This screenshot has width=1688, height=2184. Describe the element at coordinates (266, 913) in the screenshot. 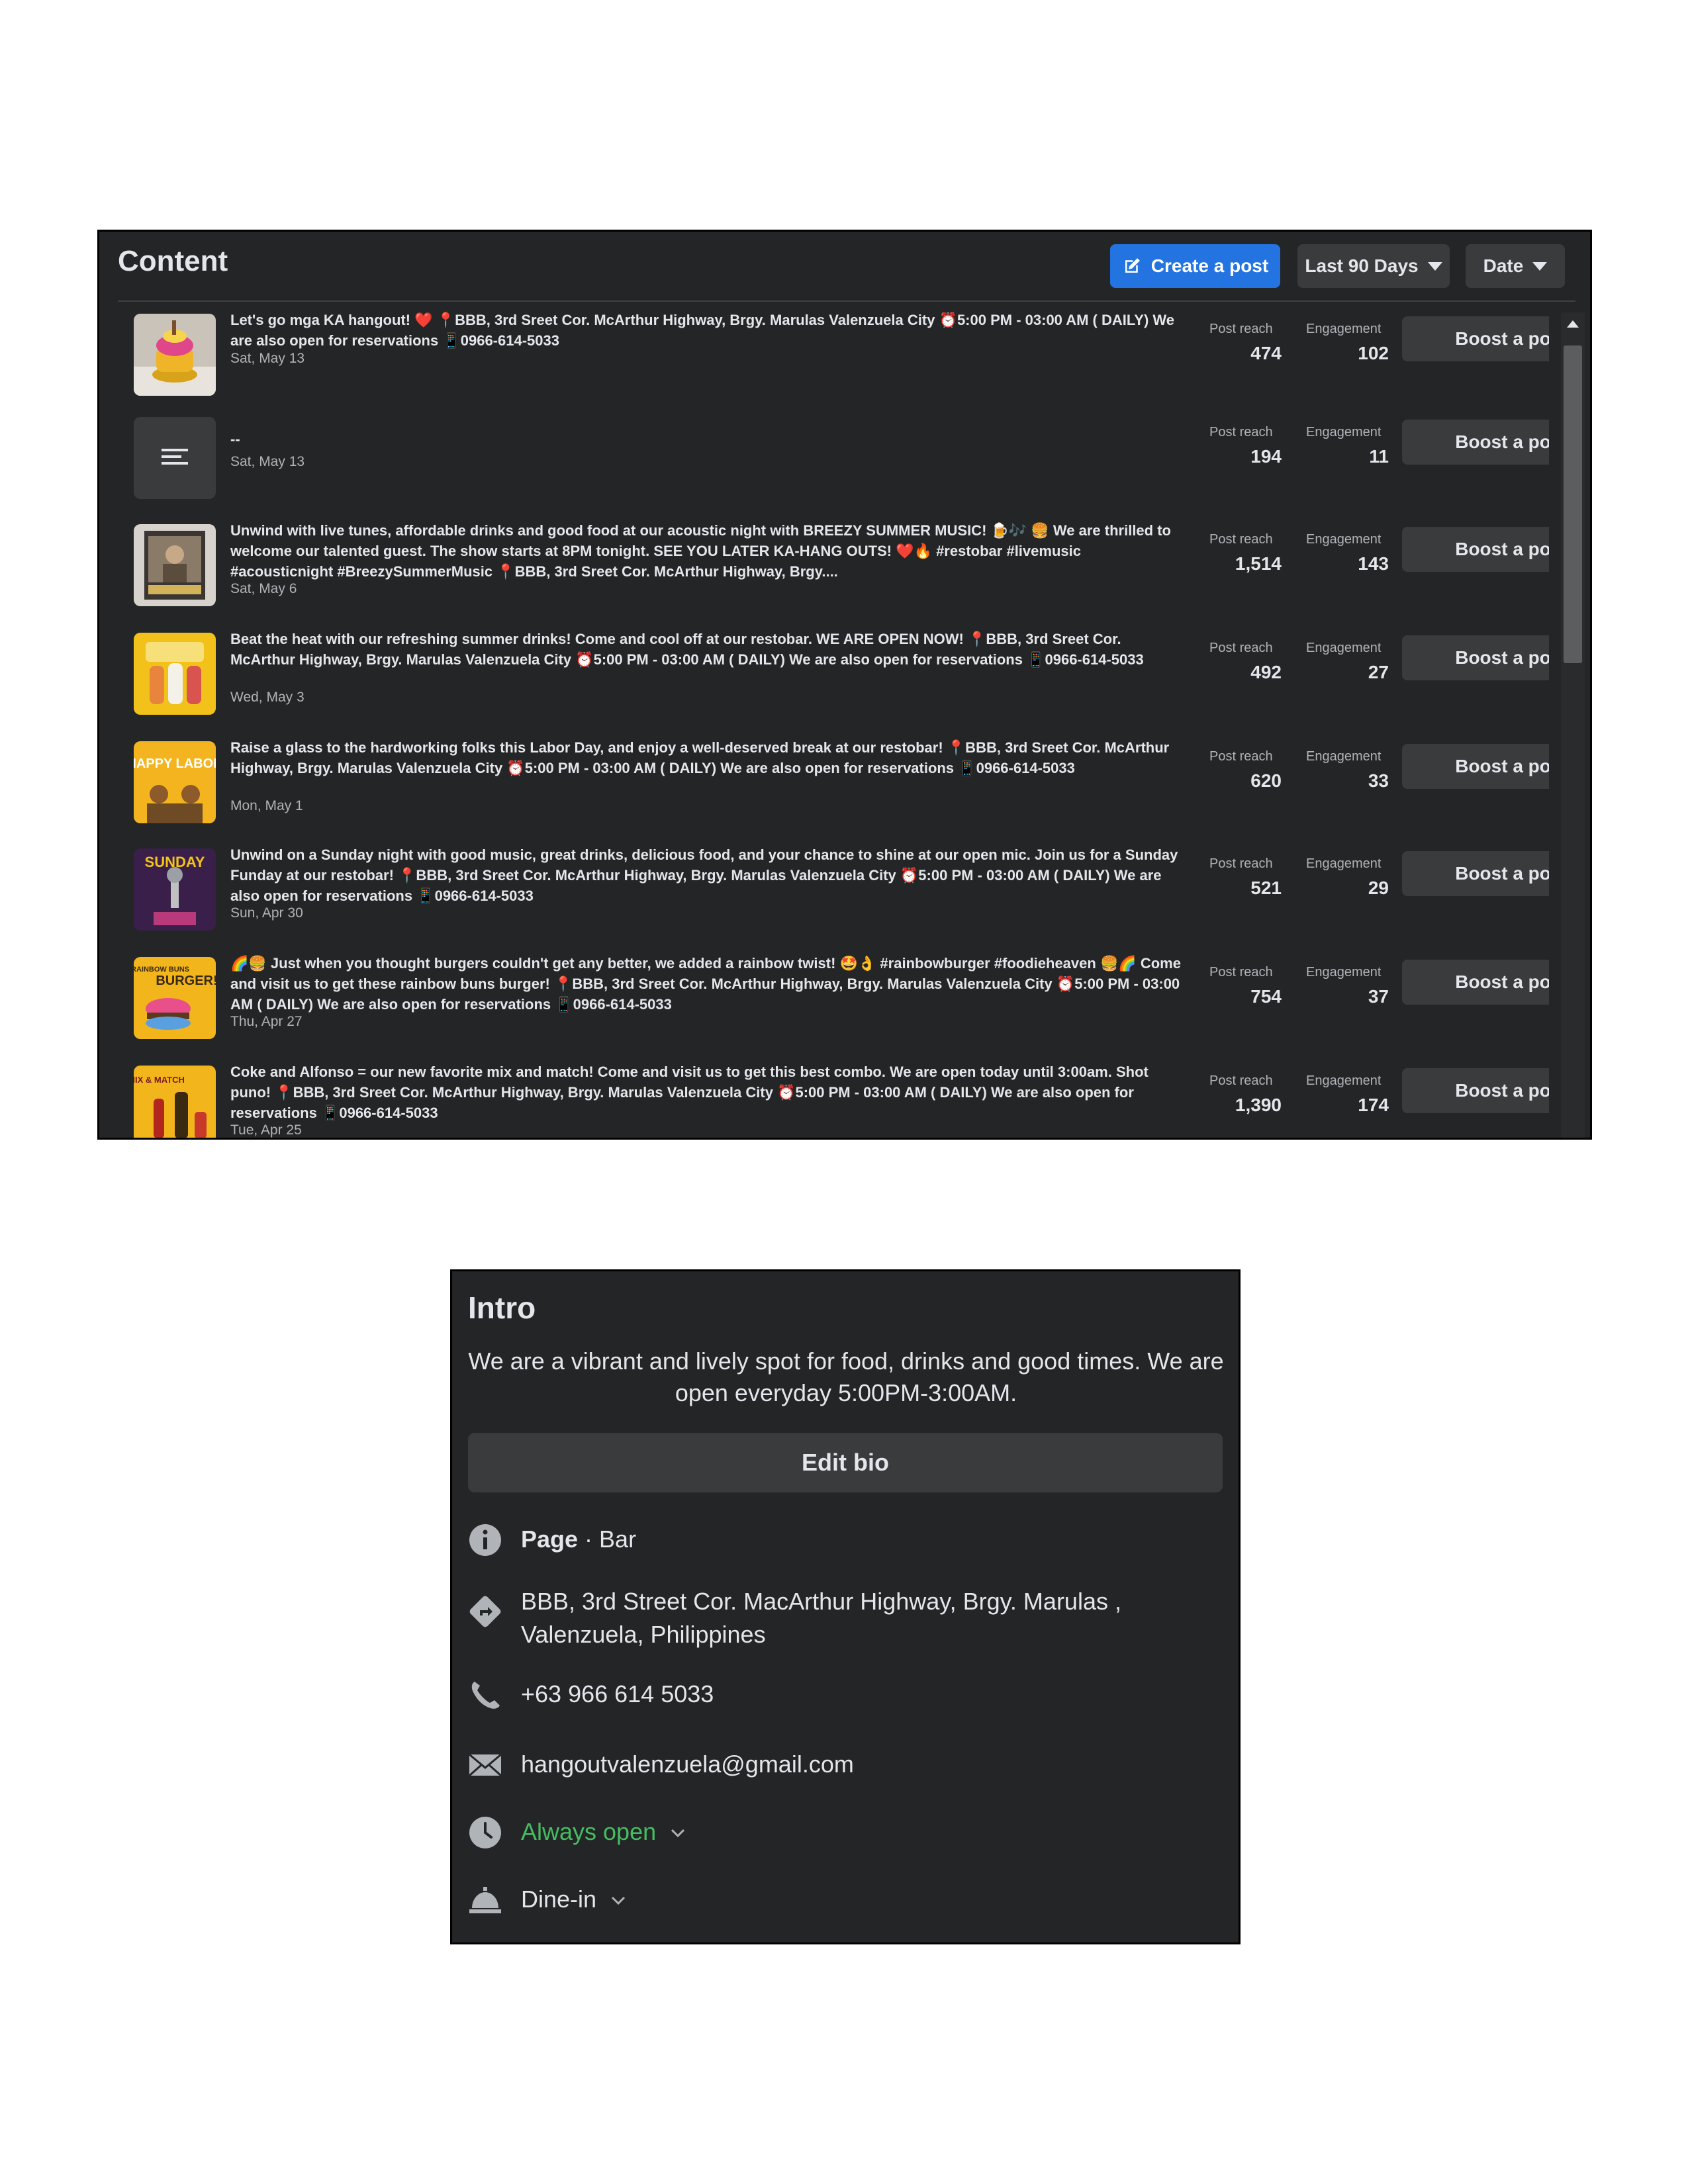

I see `post-date: Sun, Apr 30` at that location.